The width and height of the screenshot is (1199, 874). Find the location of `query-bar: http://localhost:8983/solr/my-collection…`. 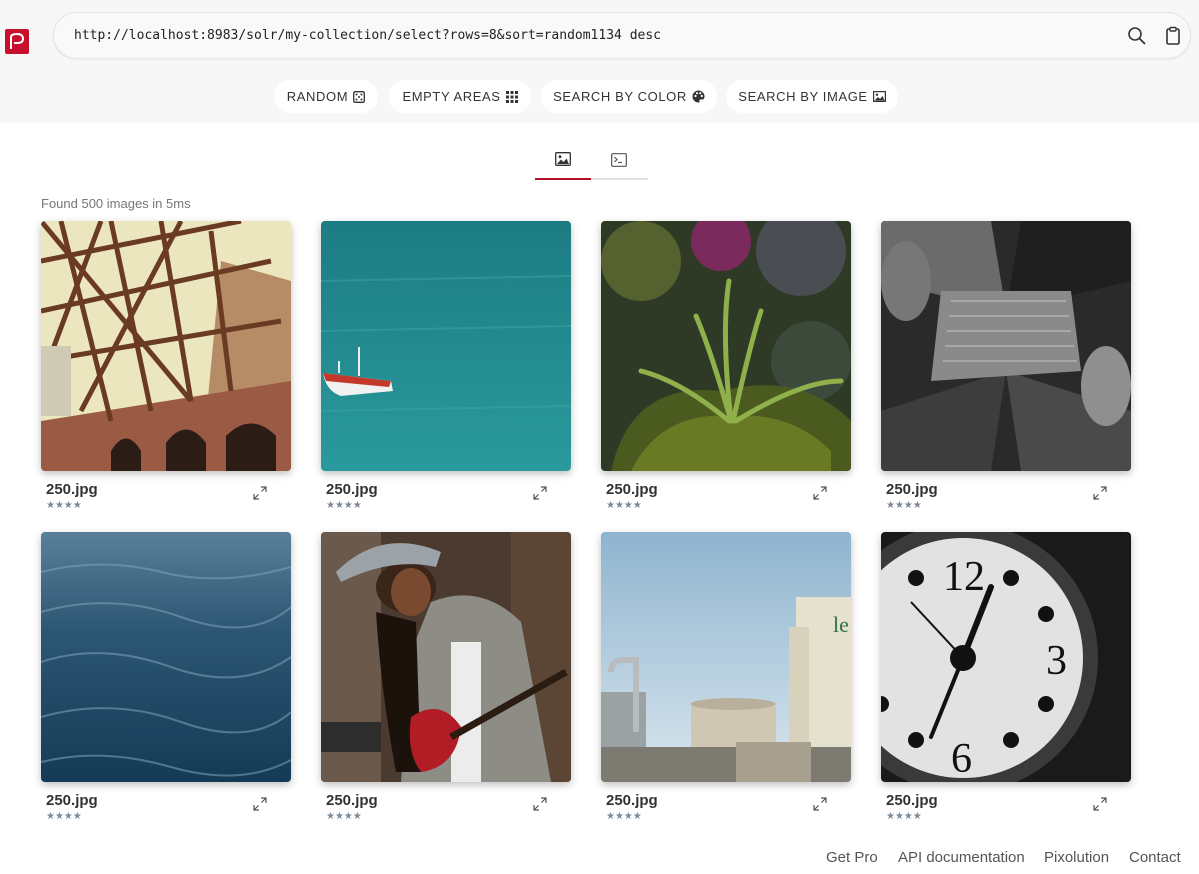

query-bar: http://localhost:8983/solr/my-collection… is located at coordinates (622, 35).